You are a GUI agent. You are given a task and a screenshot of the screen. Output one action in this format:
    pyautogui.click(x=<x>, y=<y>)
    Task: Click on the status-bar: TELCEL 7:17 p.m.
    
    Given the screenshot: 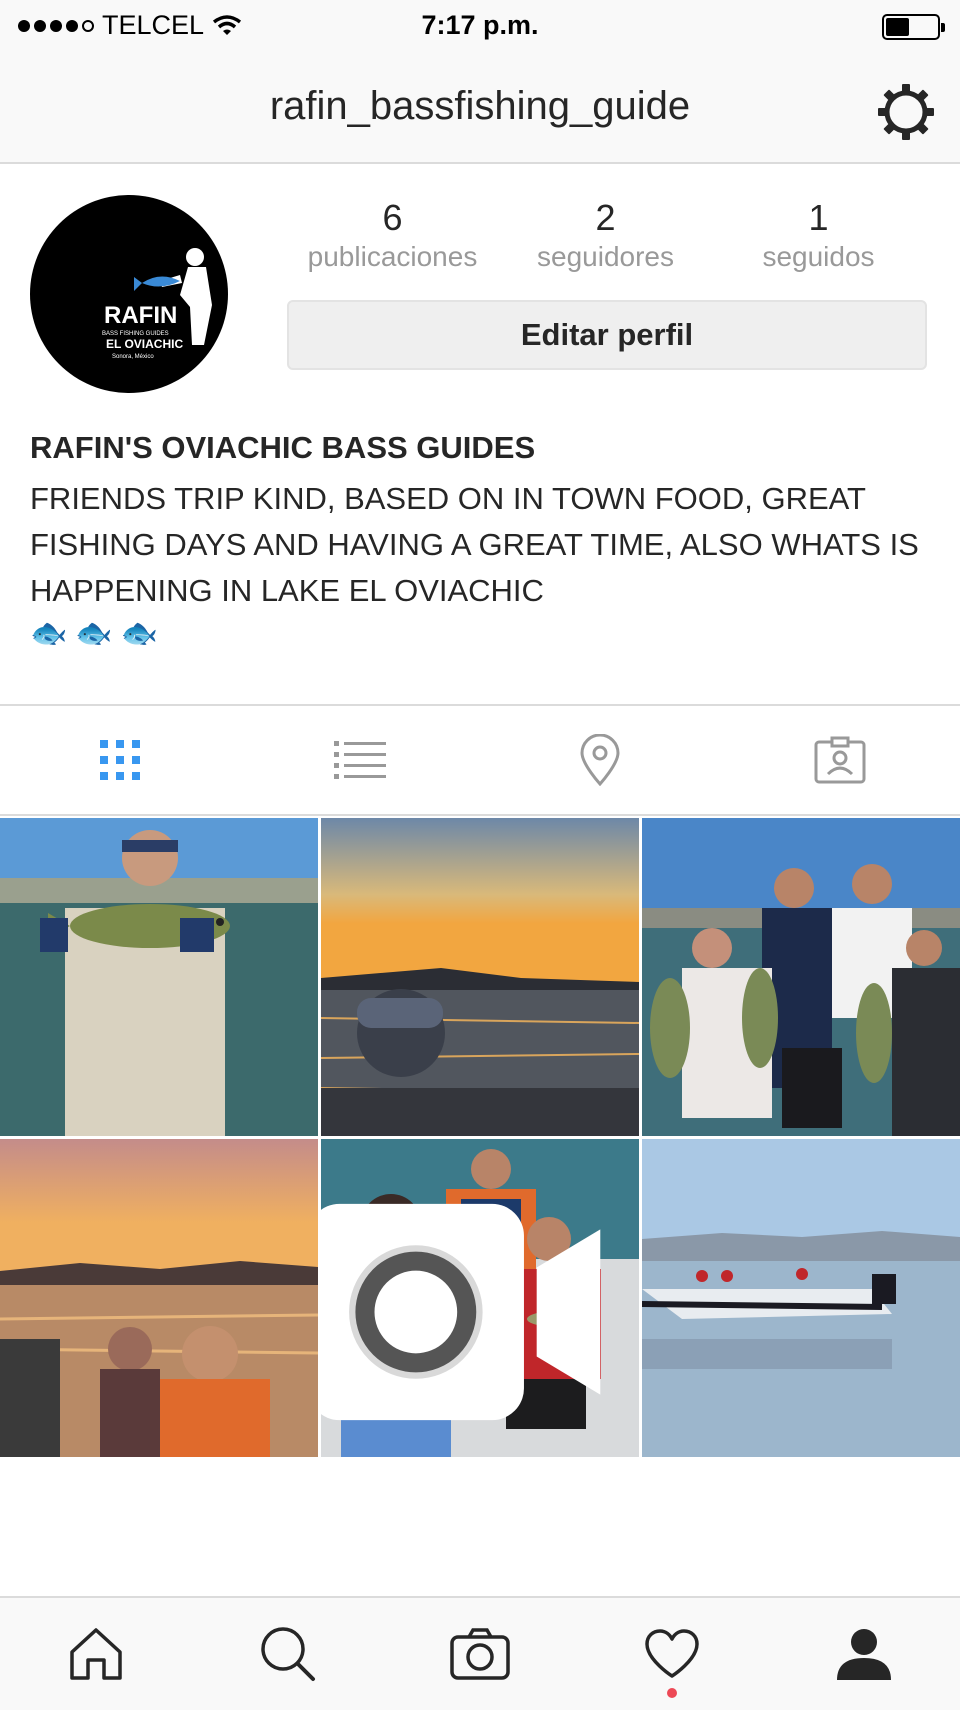 What is the action you would take?
    pyautogui.click(x=480, y=28)
    